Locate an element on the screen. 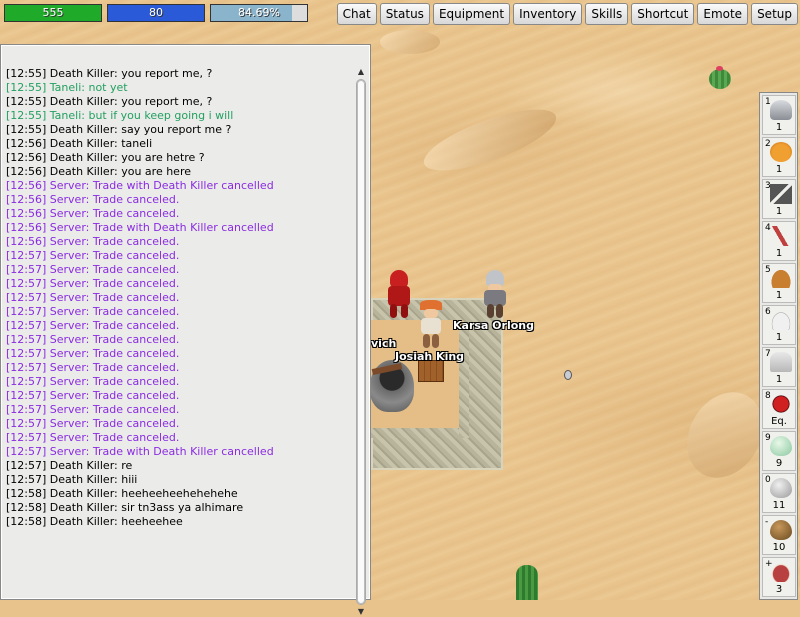  xp-value: 84.69% is located at coordinates (259, 12).